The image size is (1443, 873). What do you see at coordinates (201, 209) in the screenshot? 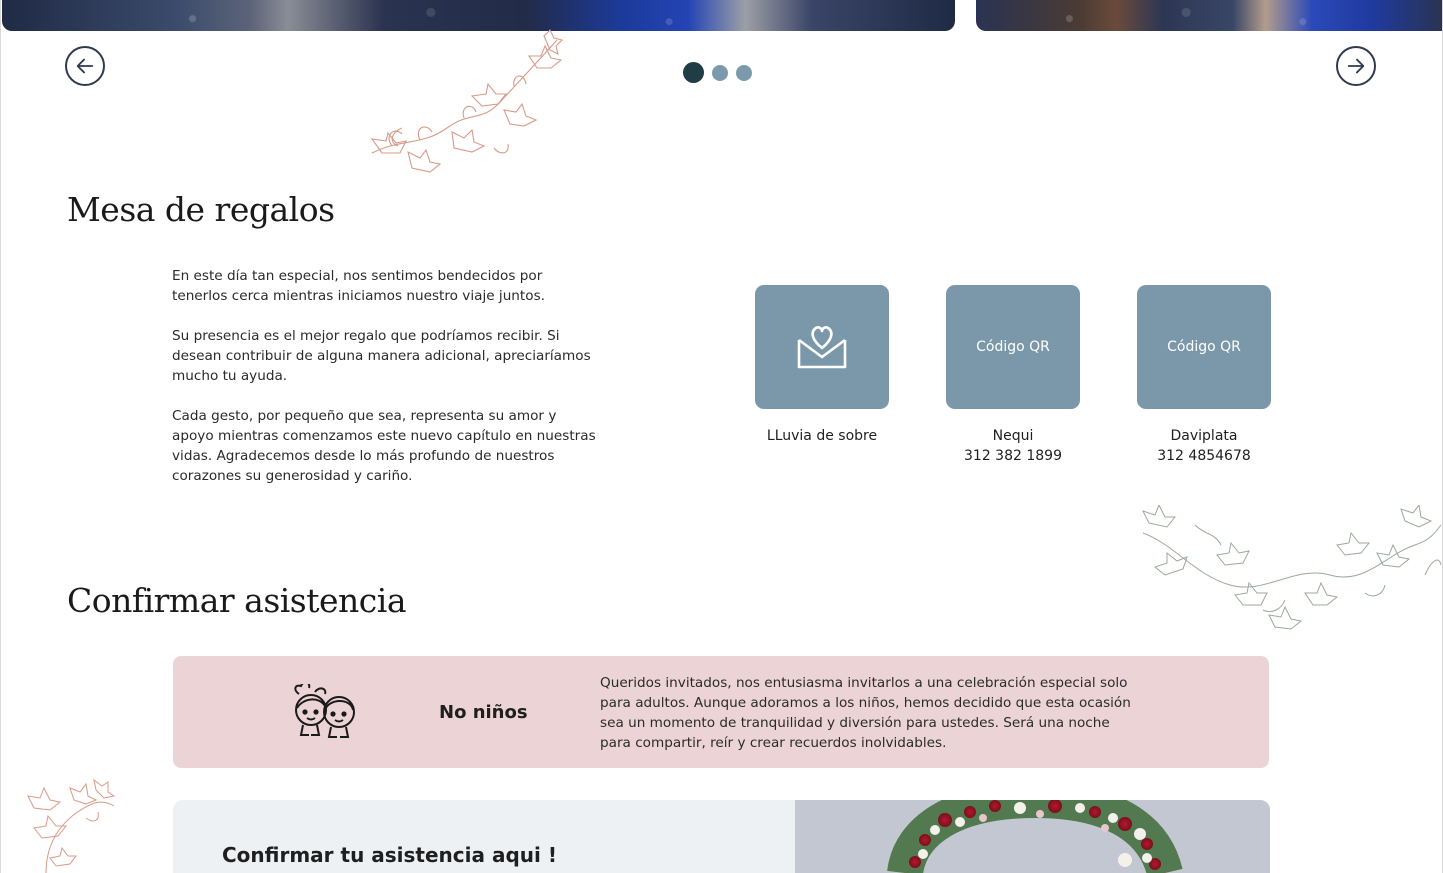
I see `gifts-section-title: Mesa de regalos` at bounding box center [201, 209].